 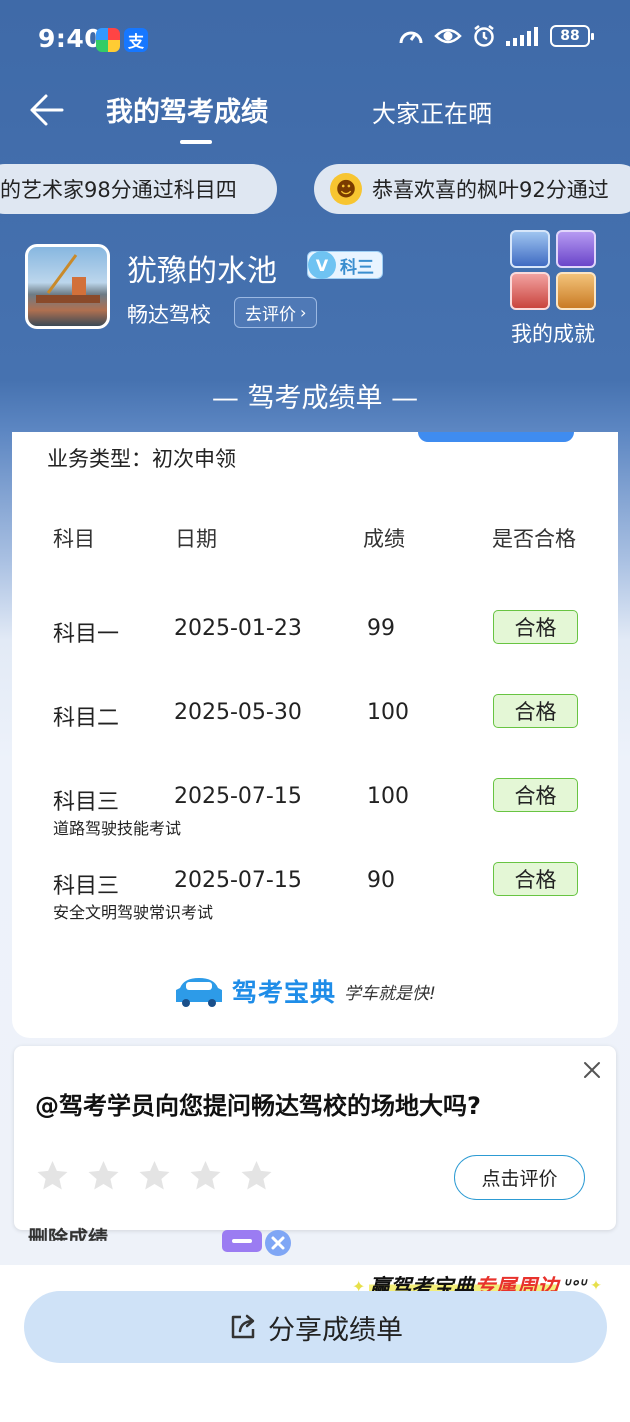 What do you see at coordinates (553, 333) in the screenshot?
I see `achievements-label: 我的成就` at bounding box center [553, 333].